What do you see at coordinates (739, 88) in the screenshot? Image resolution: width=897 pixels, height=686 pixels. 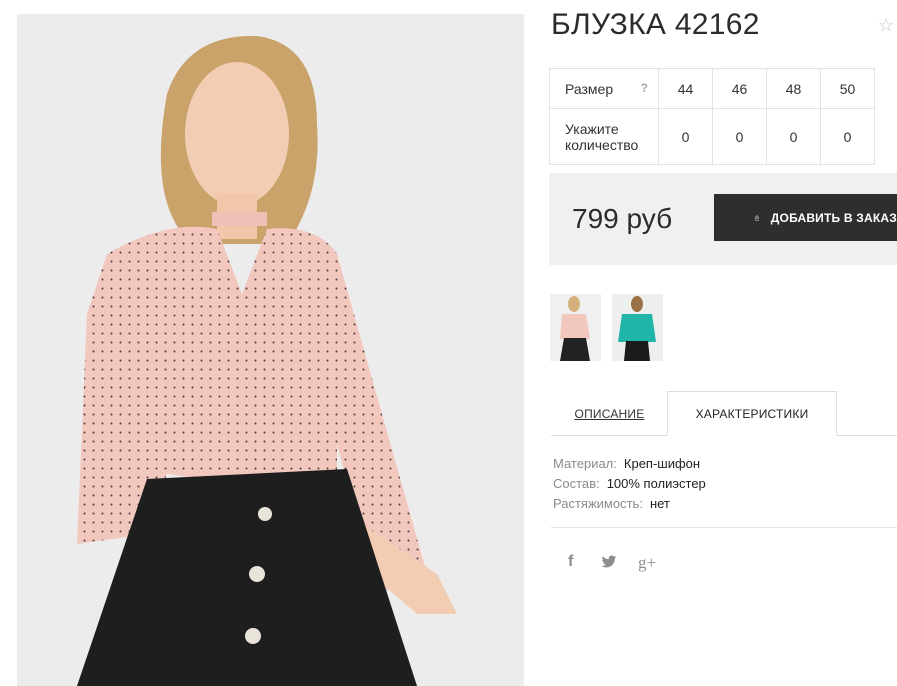 I see `size-option-46: 46` at bounding box center [739, 88].